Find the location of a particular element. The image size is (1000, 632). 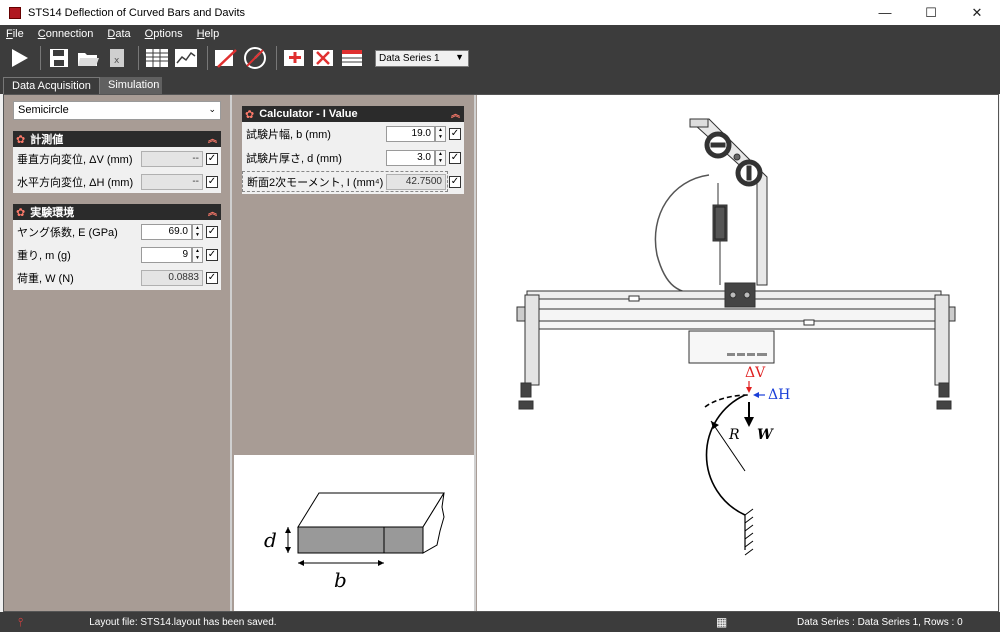

minimize-button: — is located at coordinates (885, 12).